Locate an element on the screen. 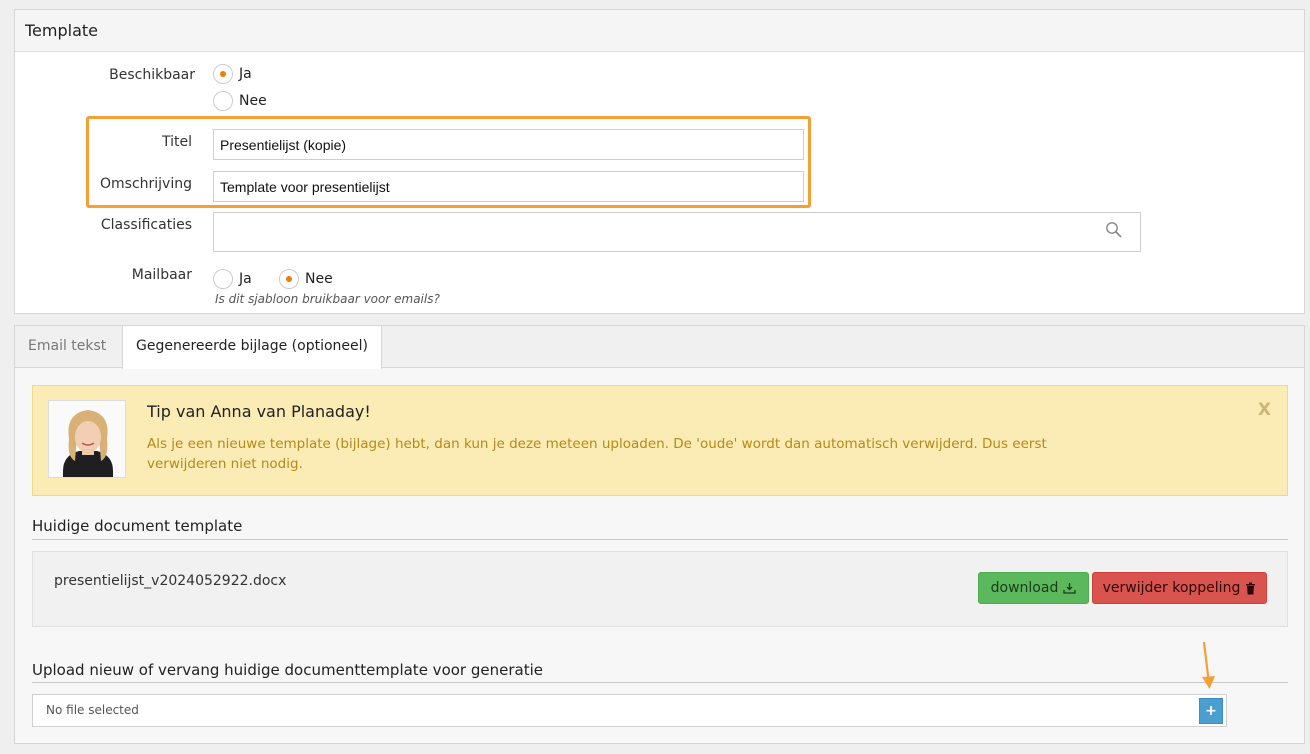  doc-filename: presentielijst_v2024052922.docx is located at coordinates (170, 581).